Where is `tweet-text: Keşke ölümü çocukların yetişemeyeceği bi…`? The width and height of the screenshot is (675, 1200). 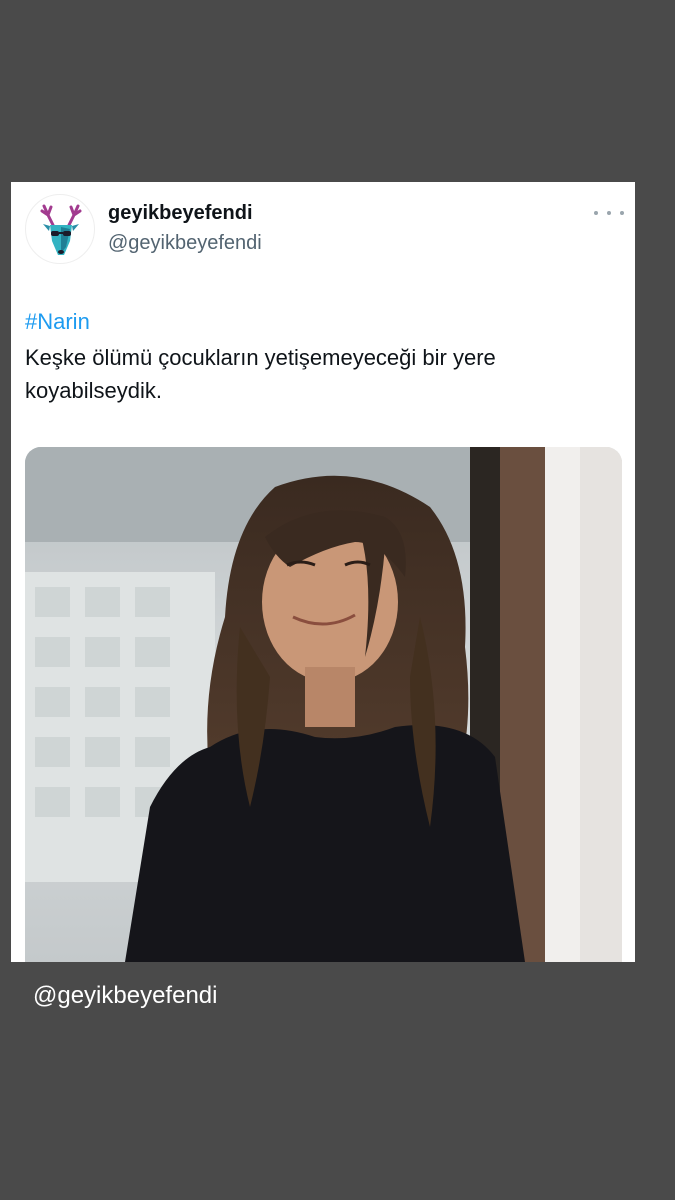
tweet-text: Keşke ölümü çocukların yetişemeyeceği bi… is located at coordinates (260, 374).